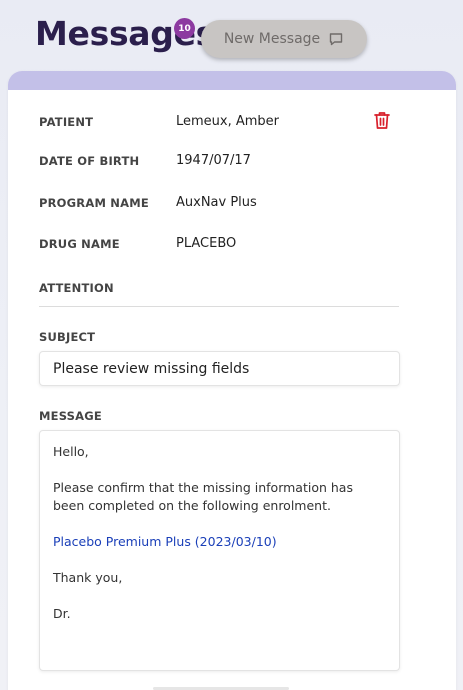 This screenshot has height=690, width=463. I want to click on drug-label: DRUG NAME, so click(79, 244).